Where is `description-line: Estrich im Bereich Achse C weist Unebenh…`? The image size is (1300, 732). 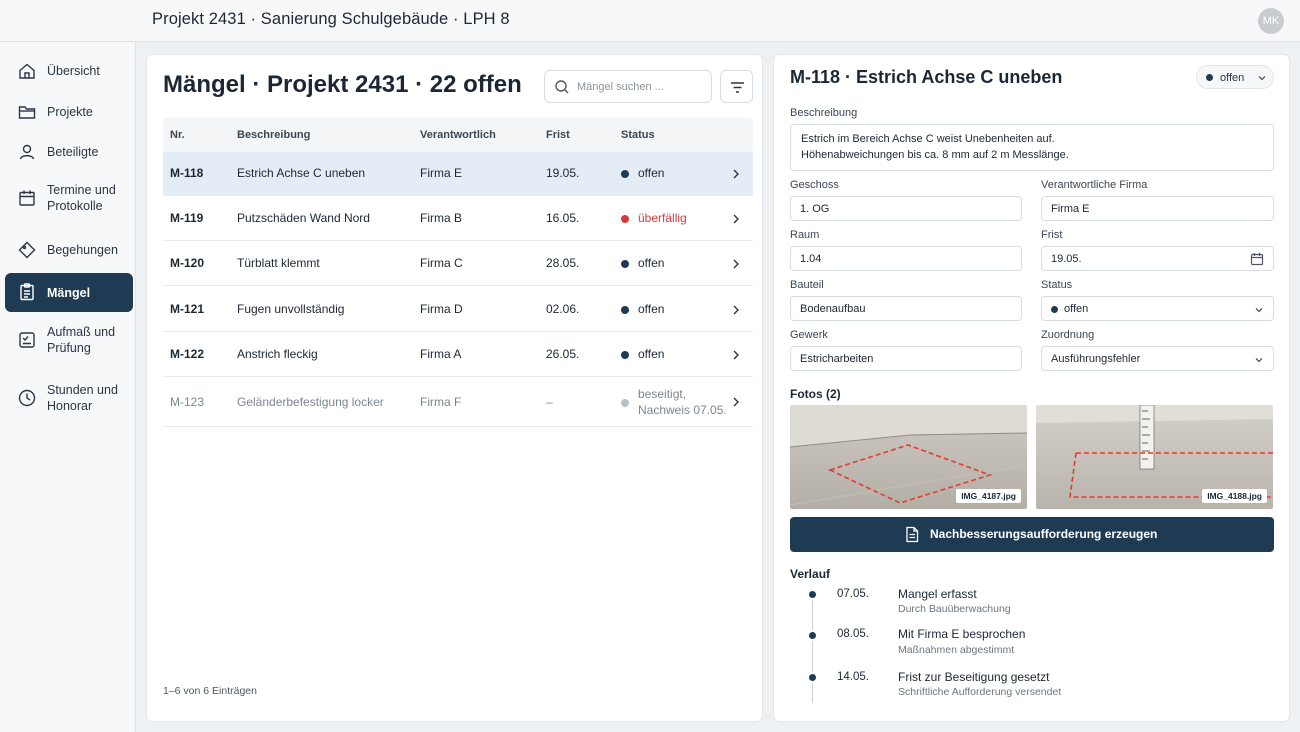 description-line: Estrich im Bereich Achse C weist Unebenh… is located at coordinates (928, 139).